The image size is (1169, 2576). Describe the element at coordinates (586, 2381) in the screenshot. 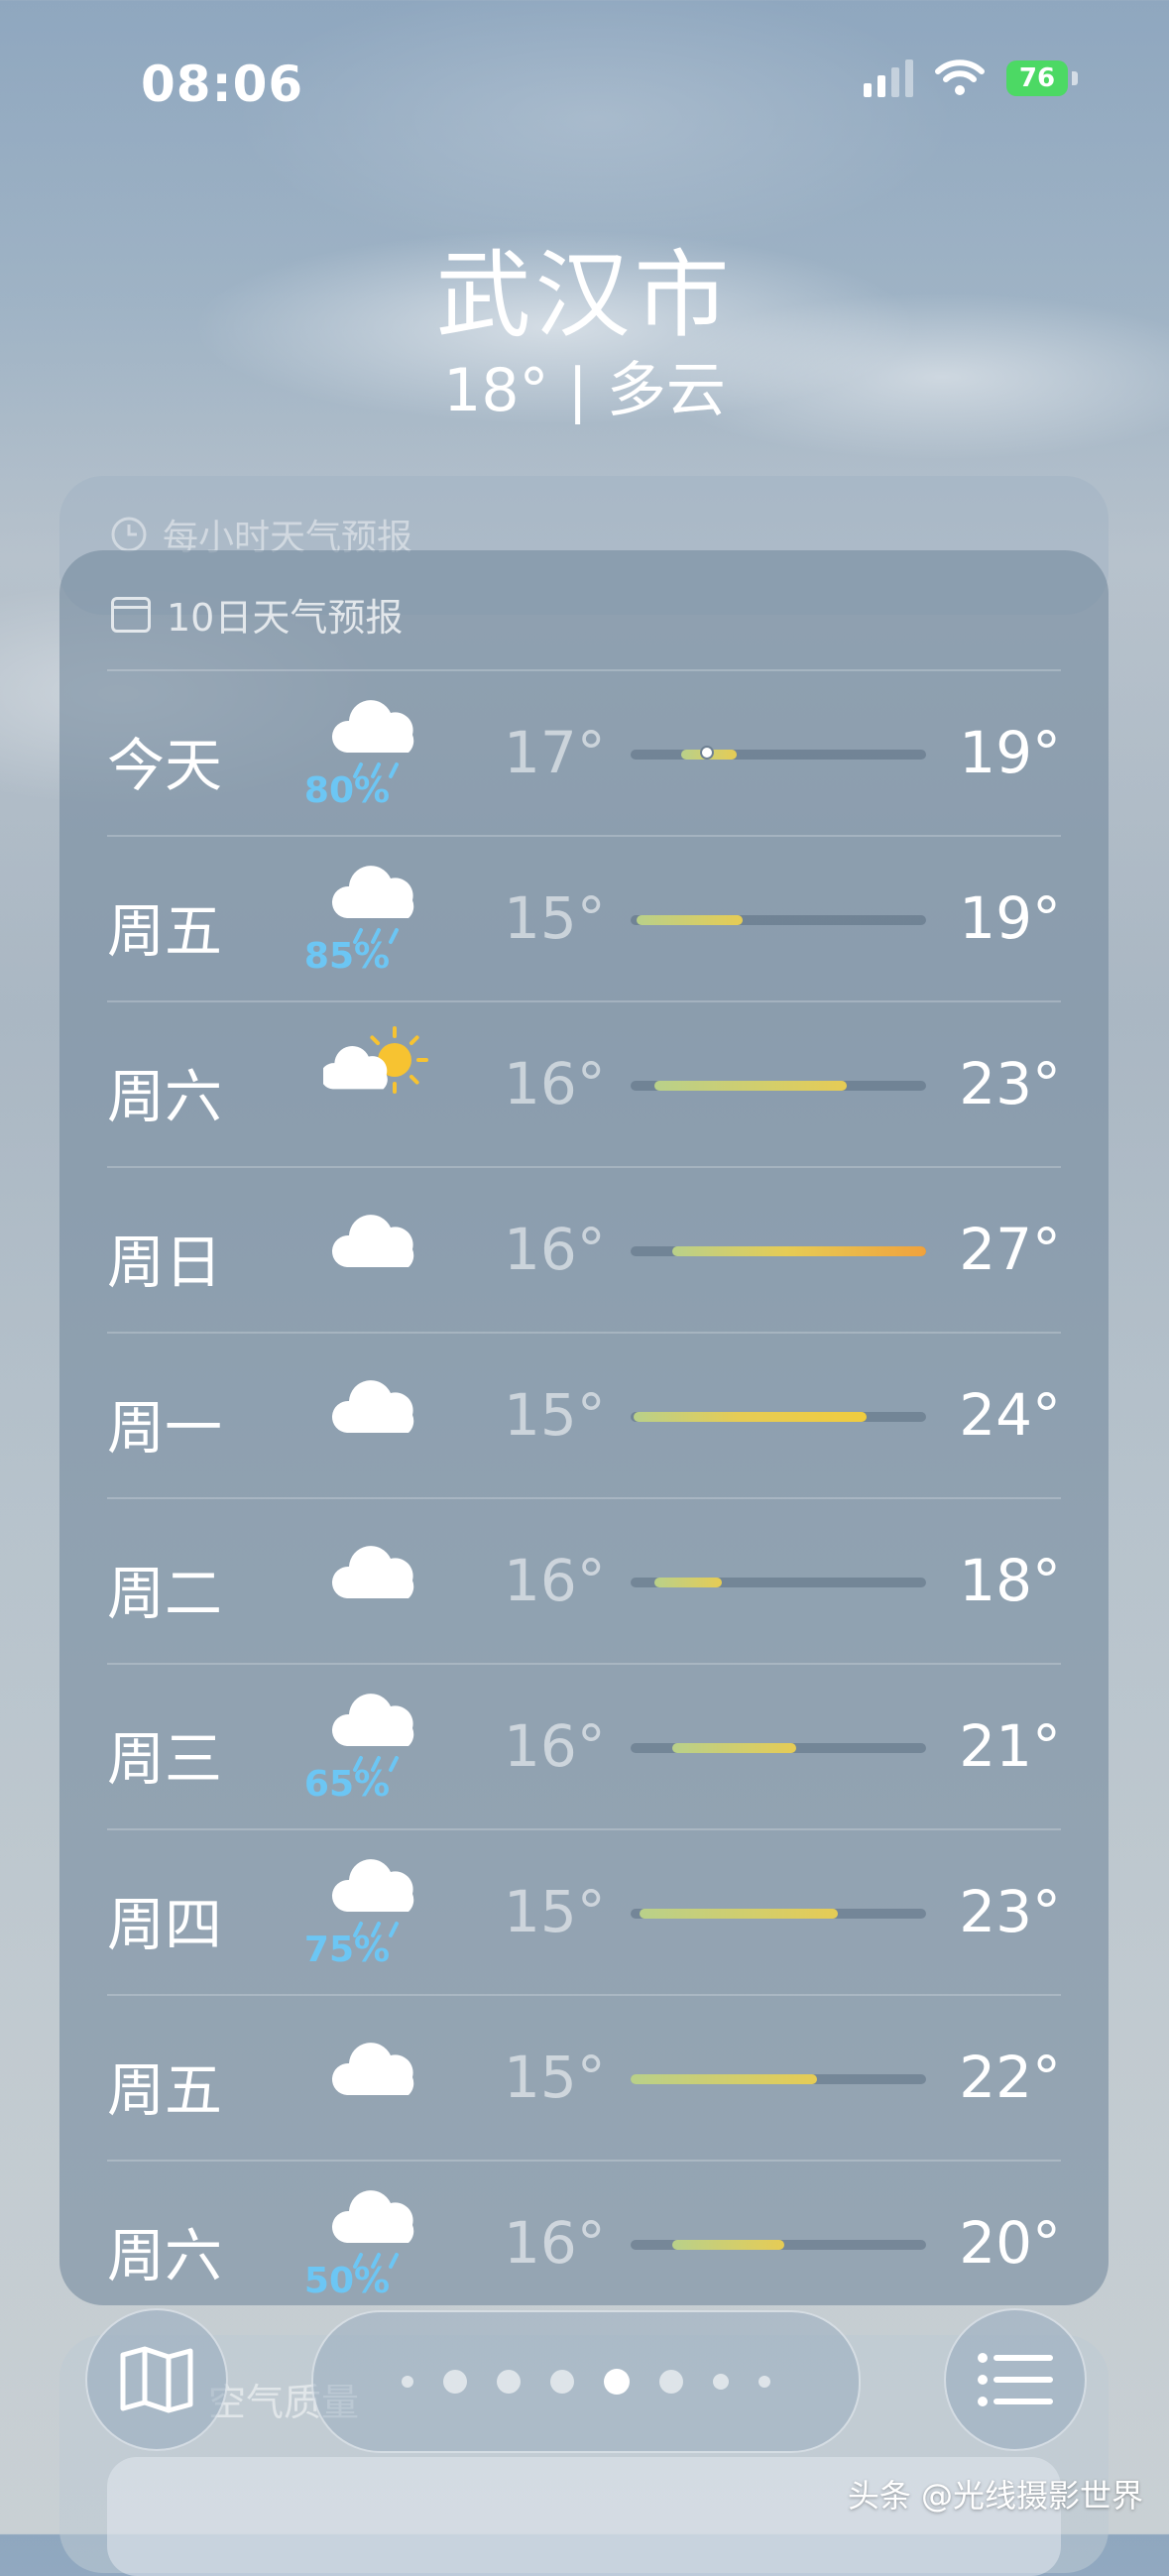

I see `page-indicator` at that location.